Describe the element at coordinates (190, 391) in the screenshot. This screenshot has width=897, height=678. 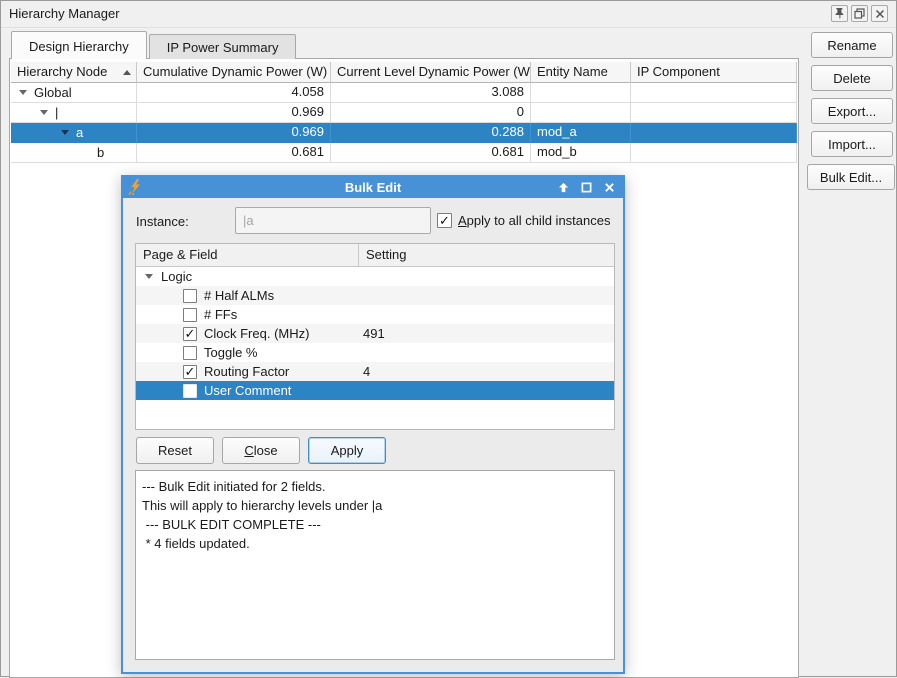
I see `user-comment-checkbox` at that location.